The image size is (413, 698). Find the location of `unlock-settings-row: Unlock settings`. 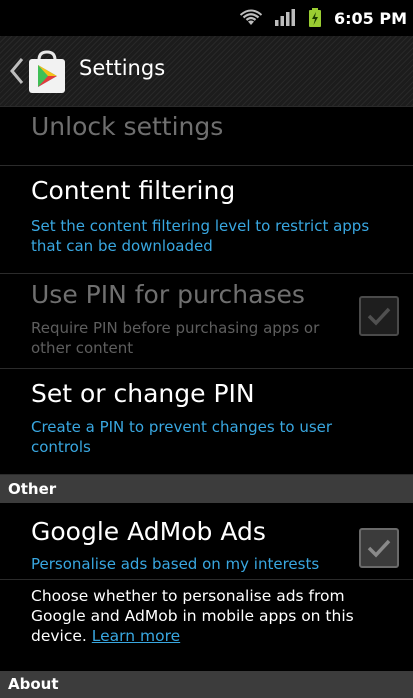

unlock-settings-row: Unlock settings is located at coordinates (206, 136).